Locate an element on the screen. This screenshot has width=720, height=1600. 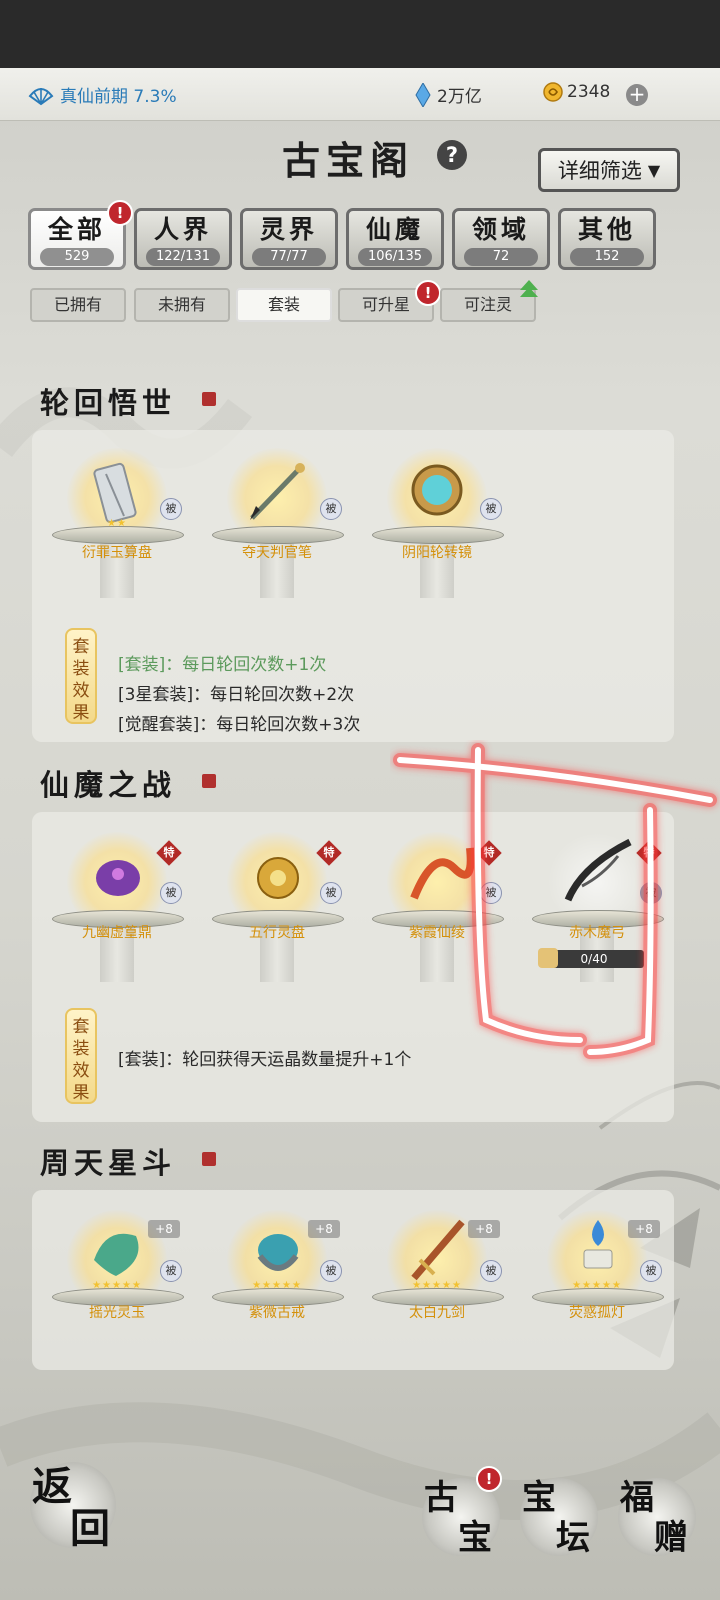
spirit-disc-icon is located at coordinates (278, 878).